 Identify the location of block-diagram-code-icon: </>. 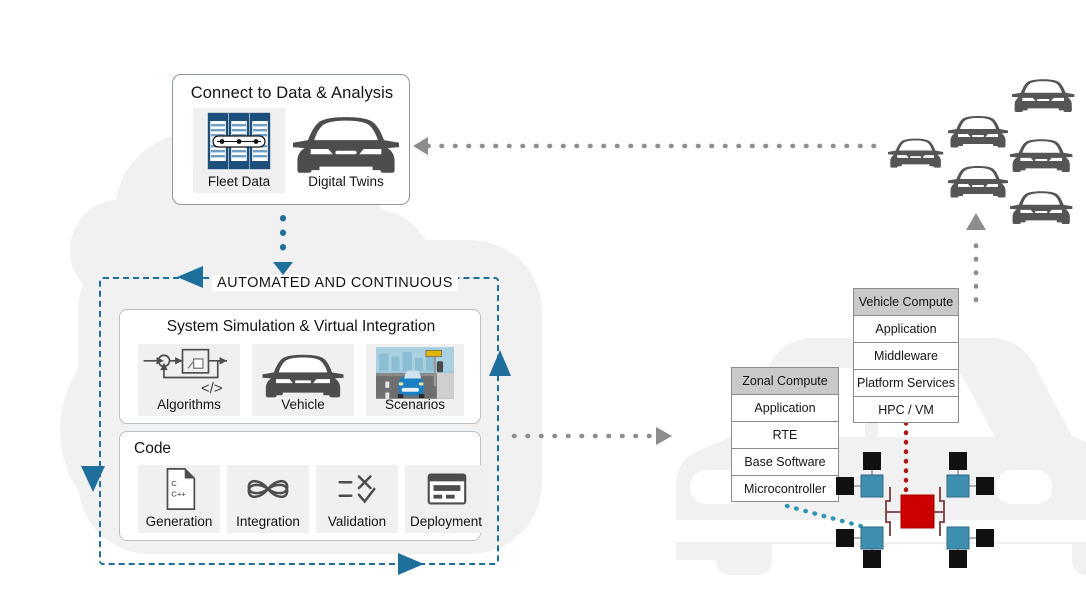
(185, 372).